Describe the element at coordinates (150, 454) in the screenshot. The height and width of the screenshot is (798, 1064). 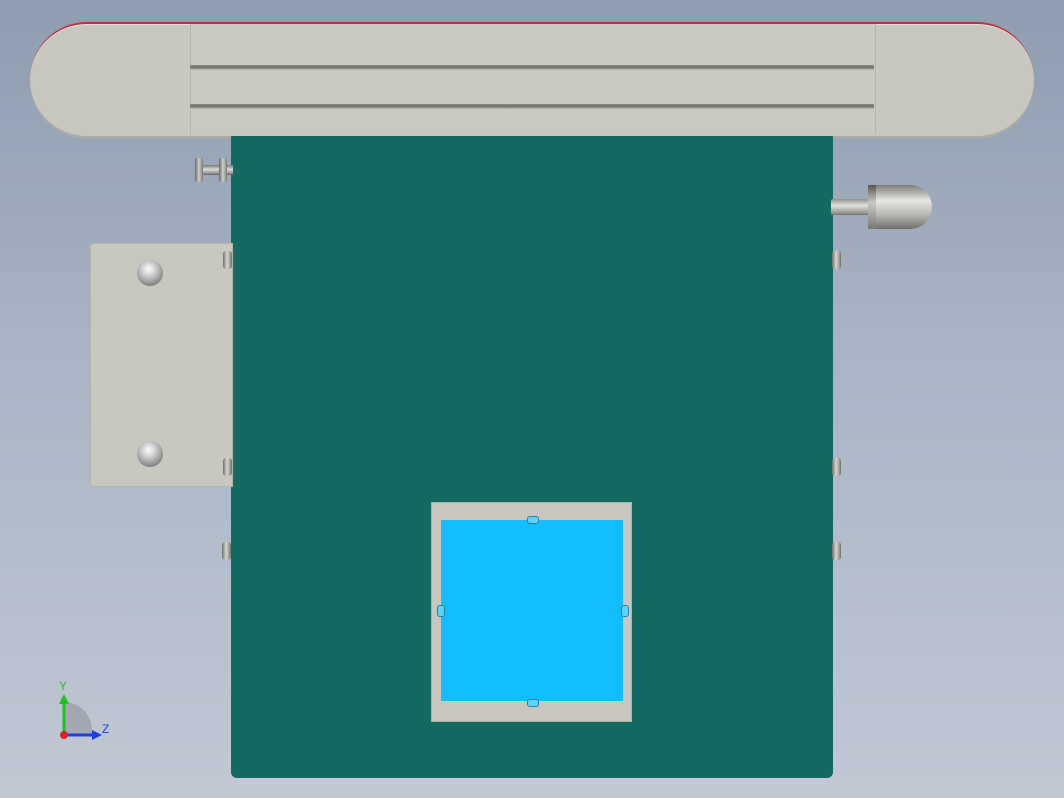
I see `bracket-ball-bottom` at that location.